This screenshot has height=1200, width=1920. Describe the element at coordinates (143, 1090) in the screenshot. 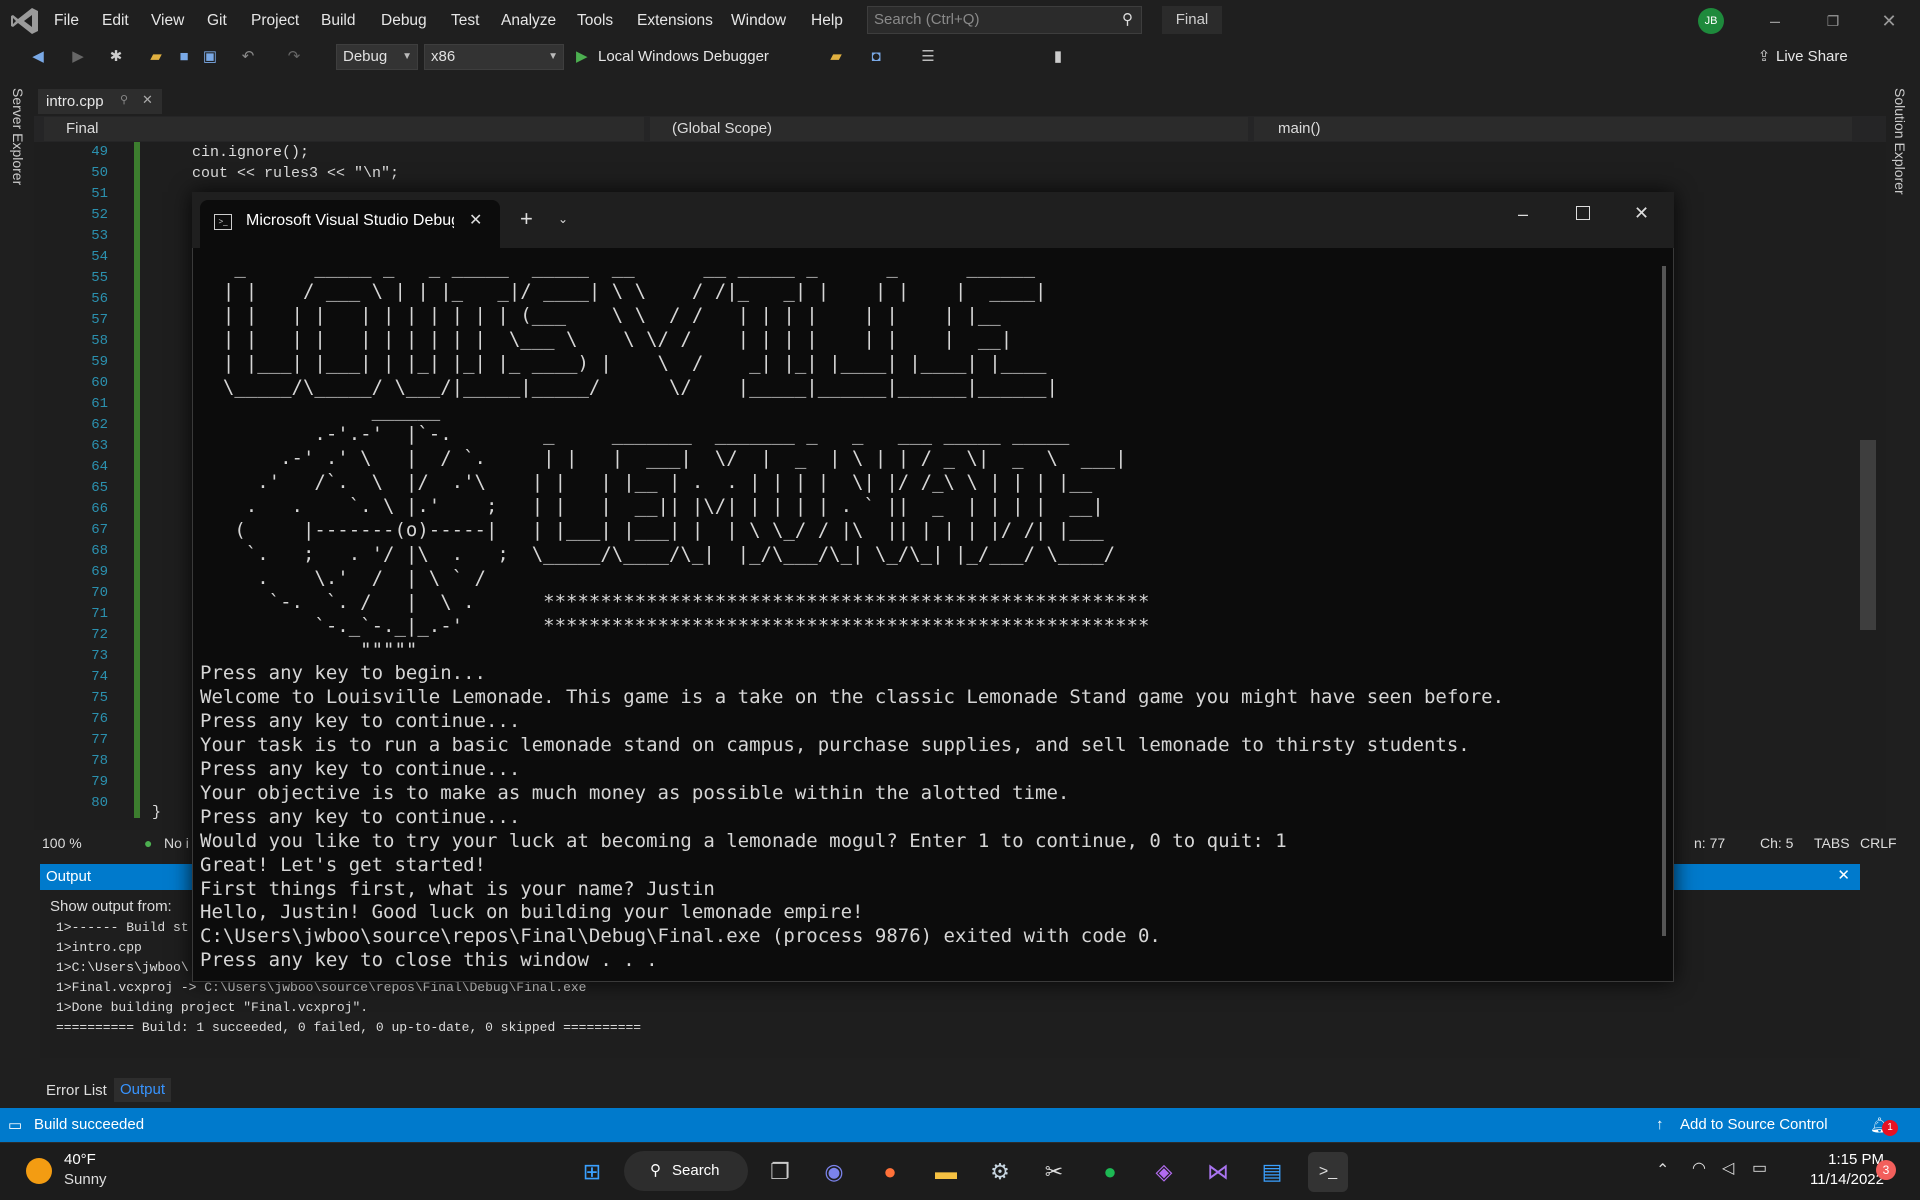

I see `tab-output: Output` at that location.